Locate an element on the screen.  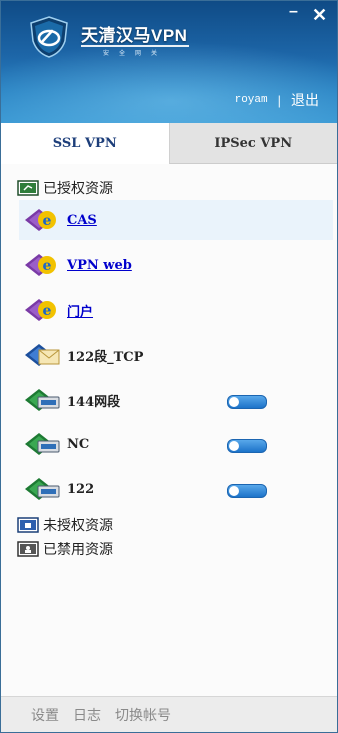
resource-label: 122段_TCP is located at coordinates (105, 357).